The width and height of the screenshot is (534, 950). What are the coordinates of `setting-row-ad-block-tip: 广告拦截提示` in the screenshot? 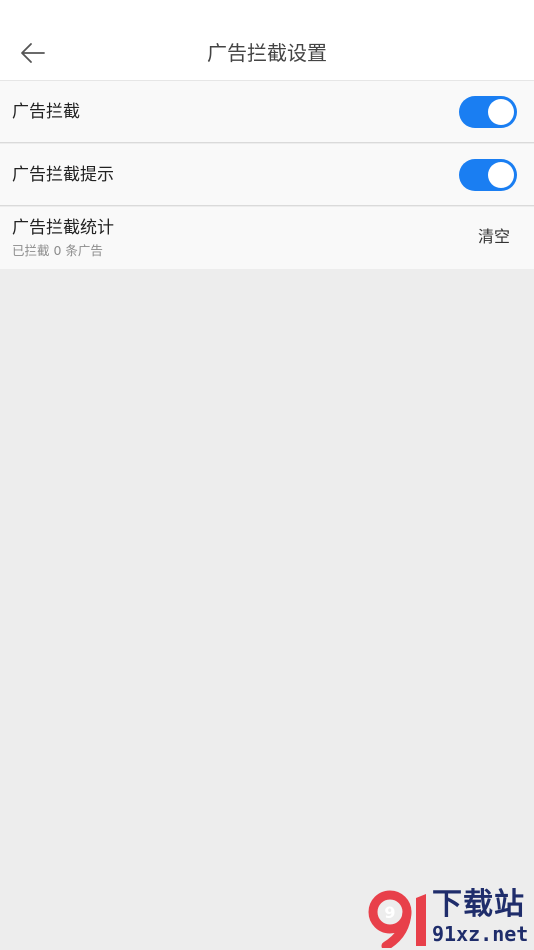 It's located at (267, 175).